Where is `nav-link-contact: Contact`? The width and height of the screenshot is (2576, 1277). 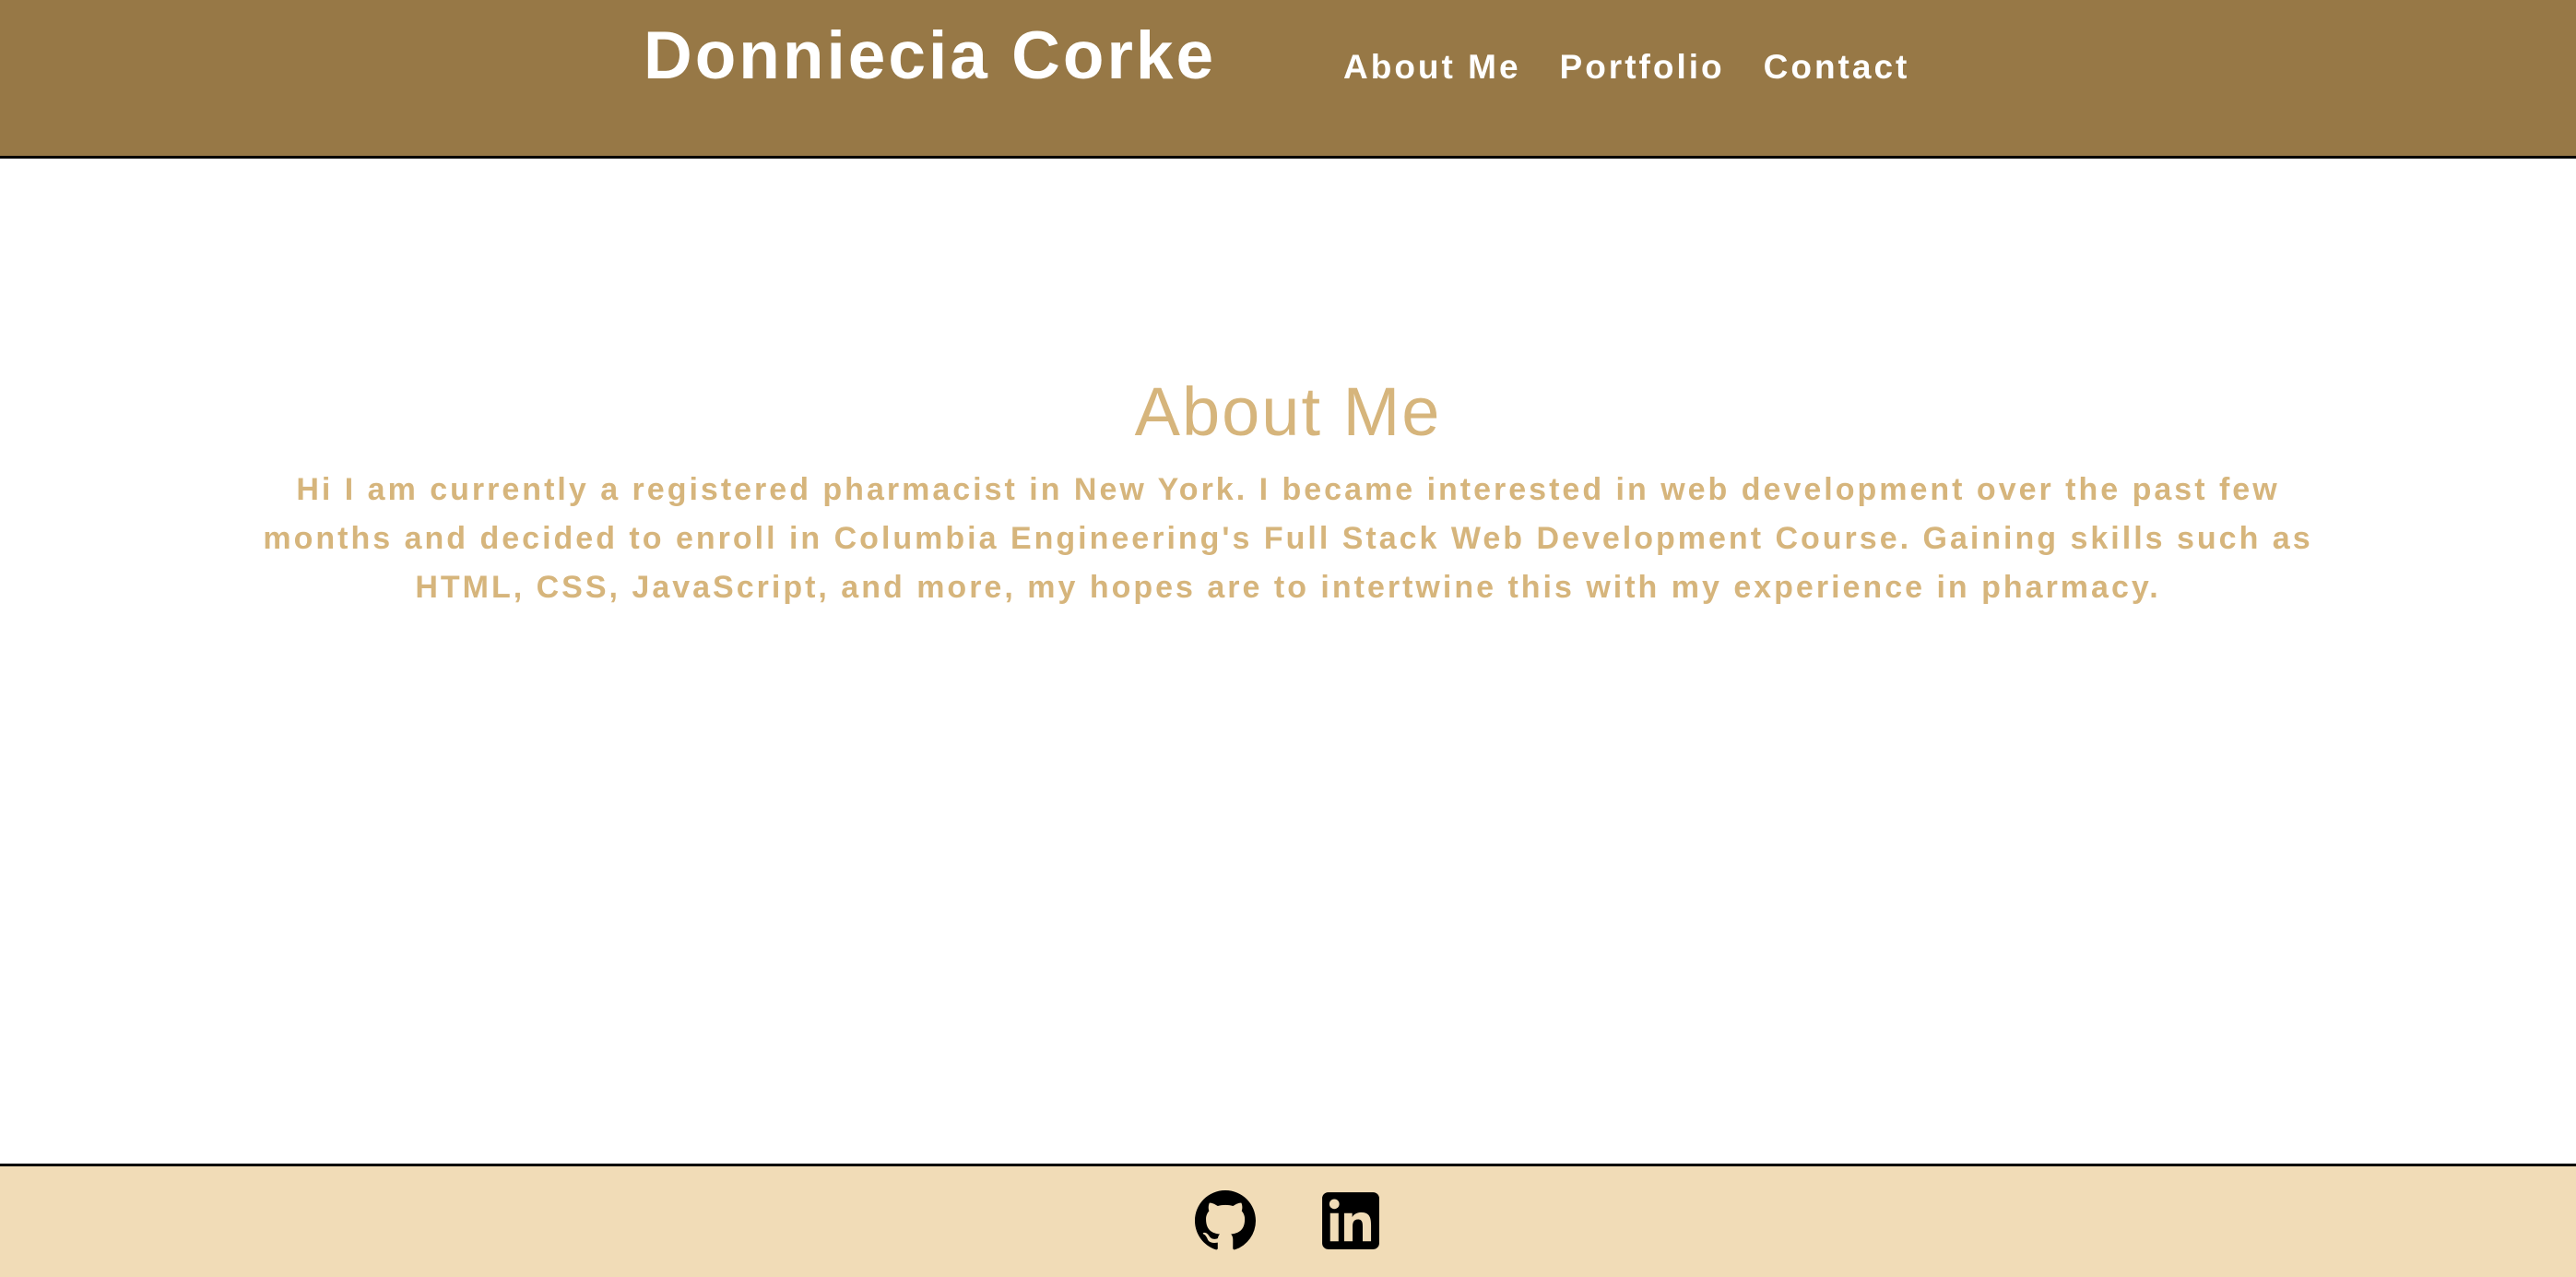 nav-link-contact: Contact is located at coordinates (1837, 67).